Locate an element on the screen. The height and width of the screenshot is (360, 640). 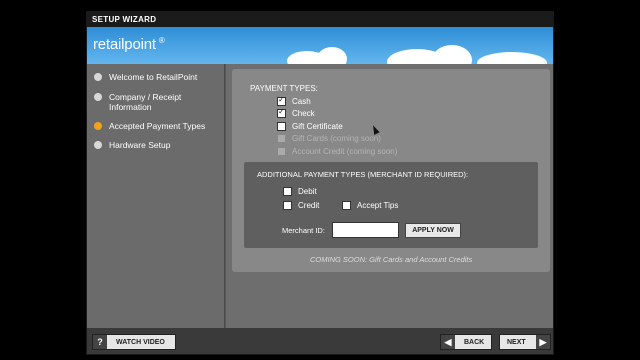
cash-checkbox is located at coordinates (281, 100).